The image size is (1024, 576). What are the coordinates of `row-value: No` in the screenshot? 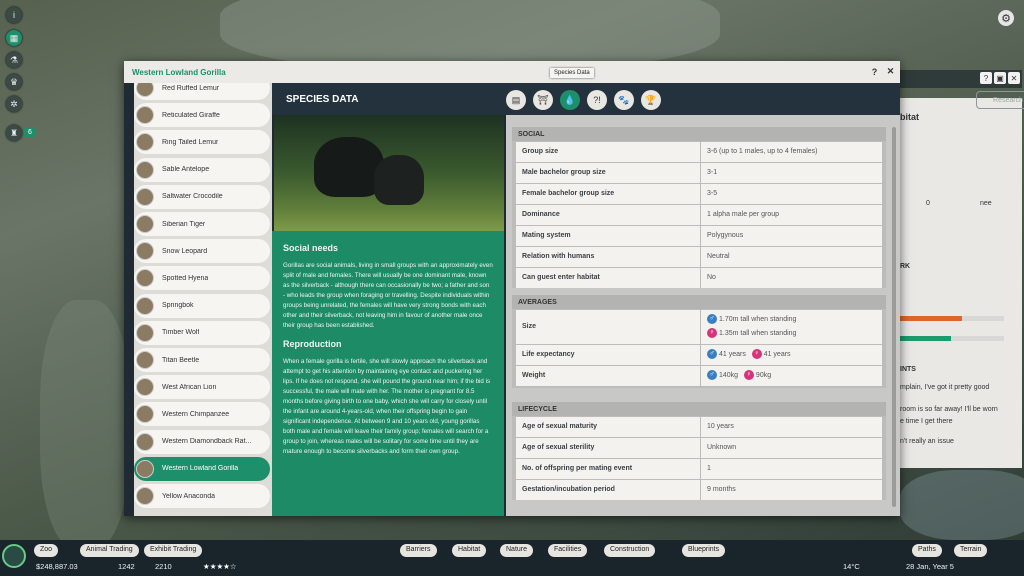 It's located at (791, 278).